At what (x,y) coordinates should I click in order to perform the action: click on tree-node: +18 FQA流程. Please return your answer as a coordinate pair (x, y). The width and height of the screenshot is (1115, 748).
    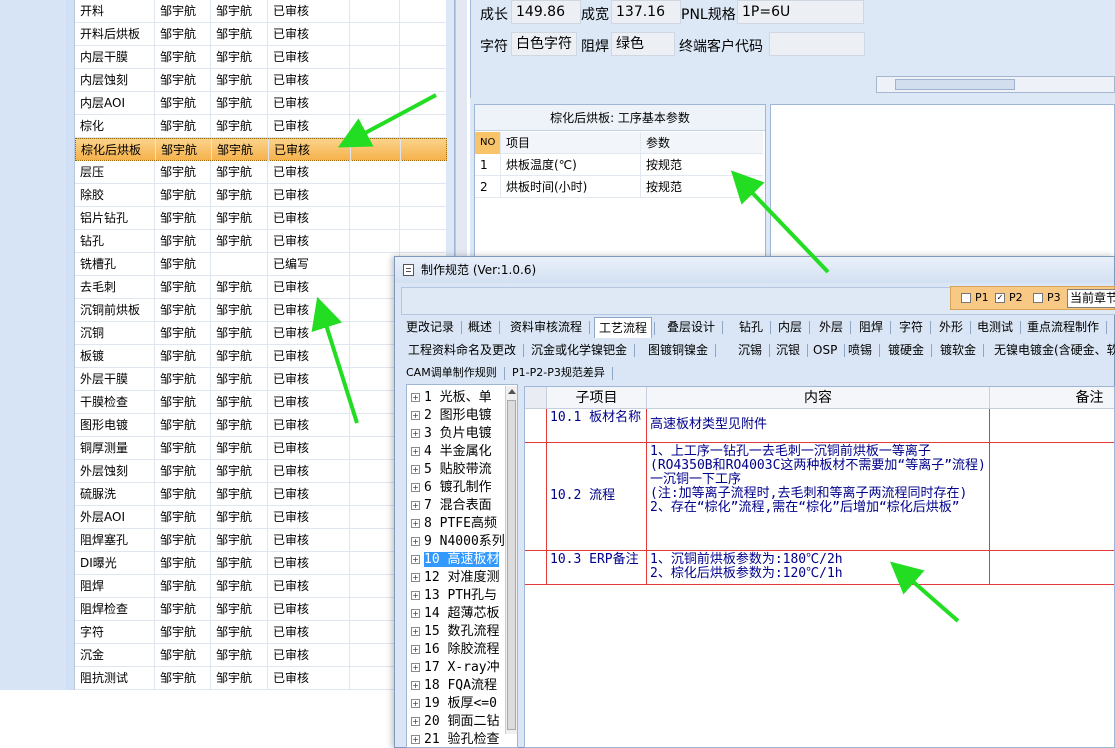
    Looking at the image, I should click on (454, 686).